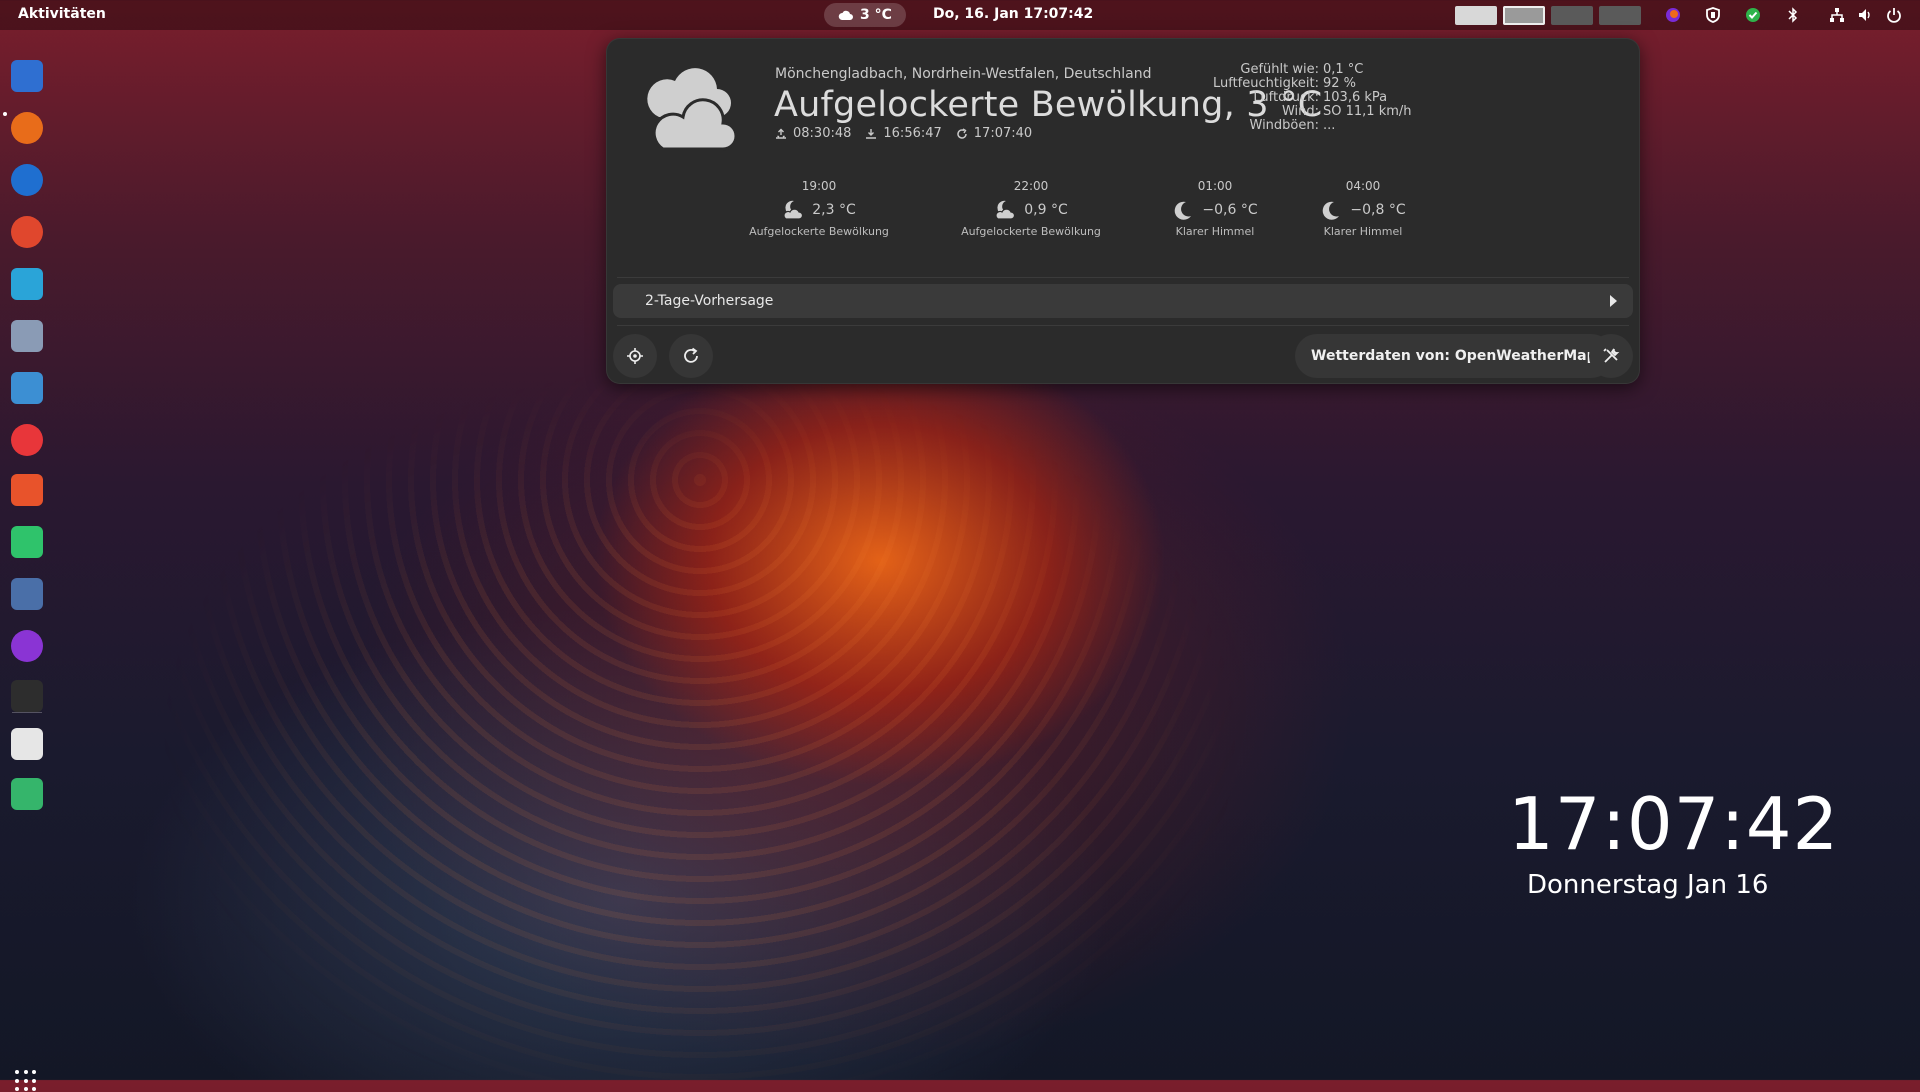  What do you see at coordinates (1837, 15) in the screenshot?
I see `network-icon` at bounding box center [1837, 15].